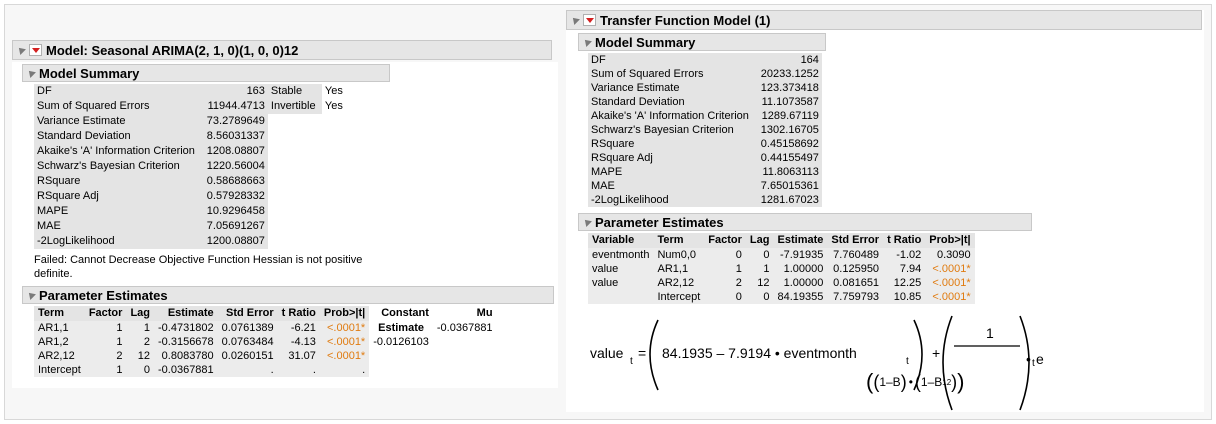 The width and height of the screenshot is (1216, 424). What do you see at coordinates (759, 353) in the screenshot?
I see `eq-inner: 84.1935 – 7.9194 • eventmonth` at bounding box center [759, 353].